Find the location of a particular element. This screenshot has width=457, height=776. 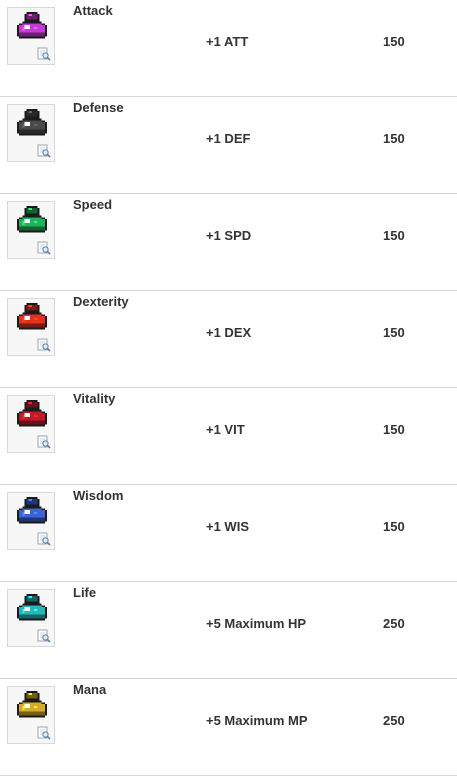

item-effect: +1 WIS is located at coordinates (227, 526).